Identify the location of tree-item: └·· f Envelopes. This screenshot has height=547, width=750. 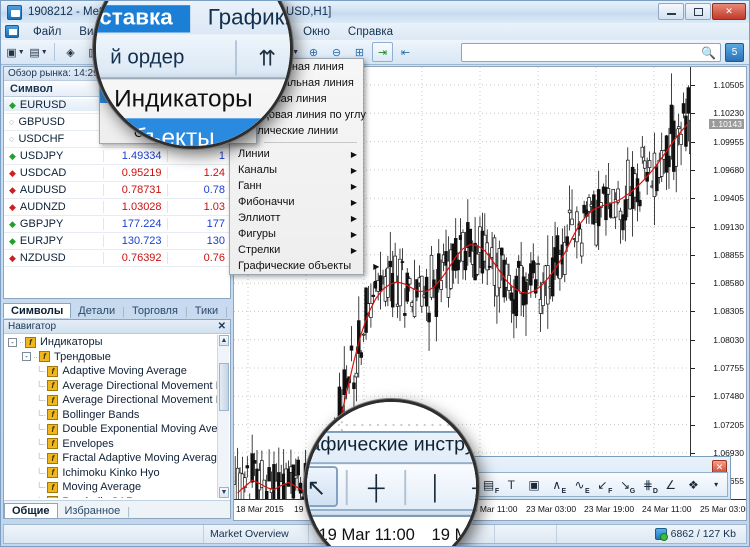
(117, 444).